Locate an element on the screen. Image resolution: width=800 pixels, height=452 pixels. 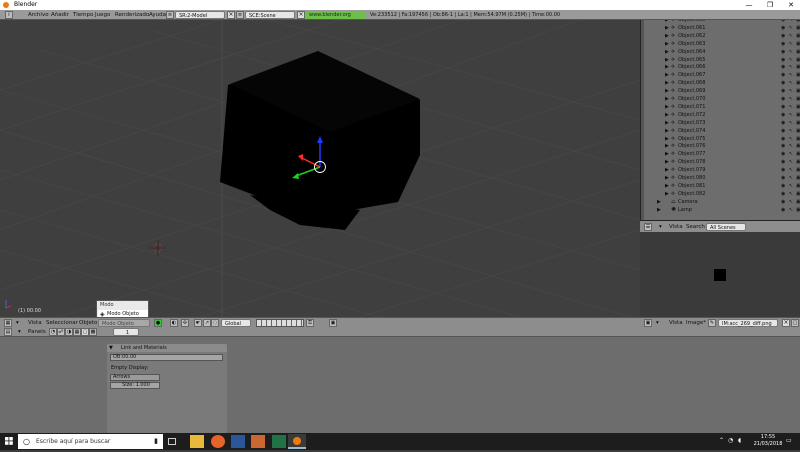
scene-field: SCE:Scene is located at coordinates (270, 15).